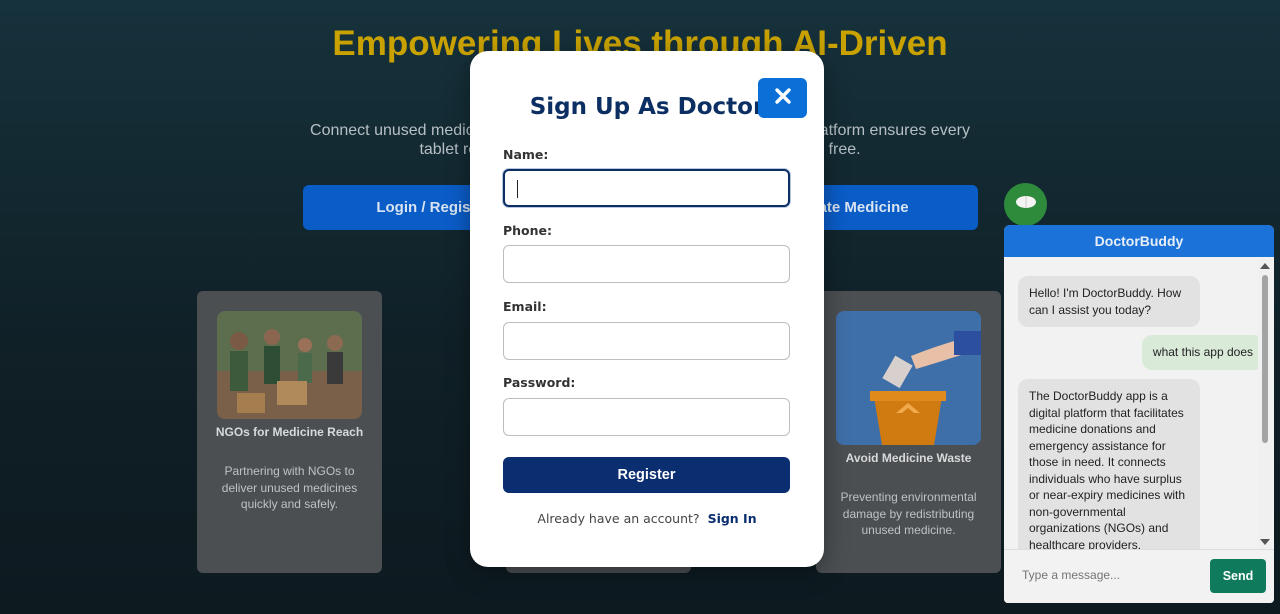  What do you see at coordinates (528, 230) in the screenshot?
I see `phone-label: Phone:` at bounding box center [528, 230].